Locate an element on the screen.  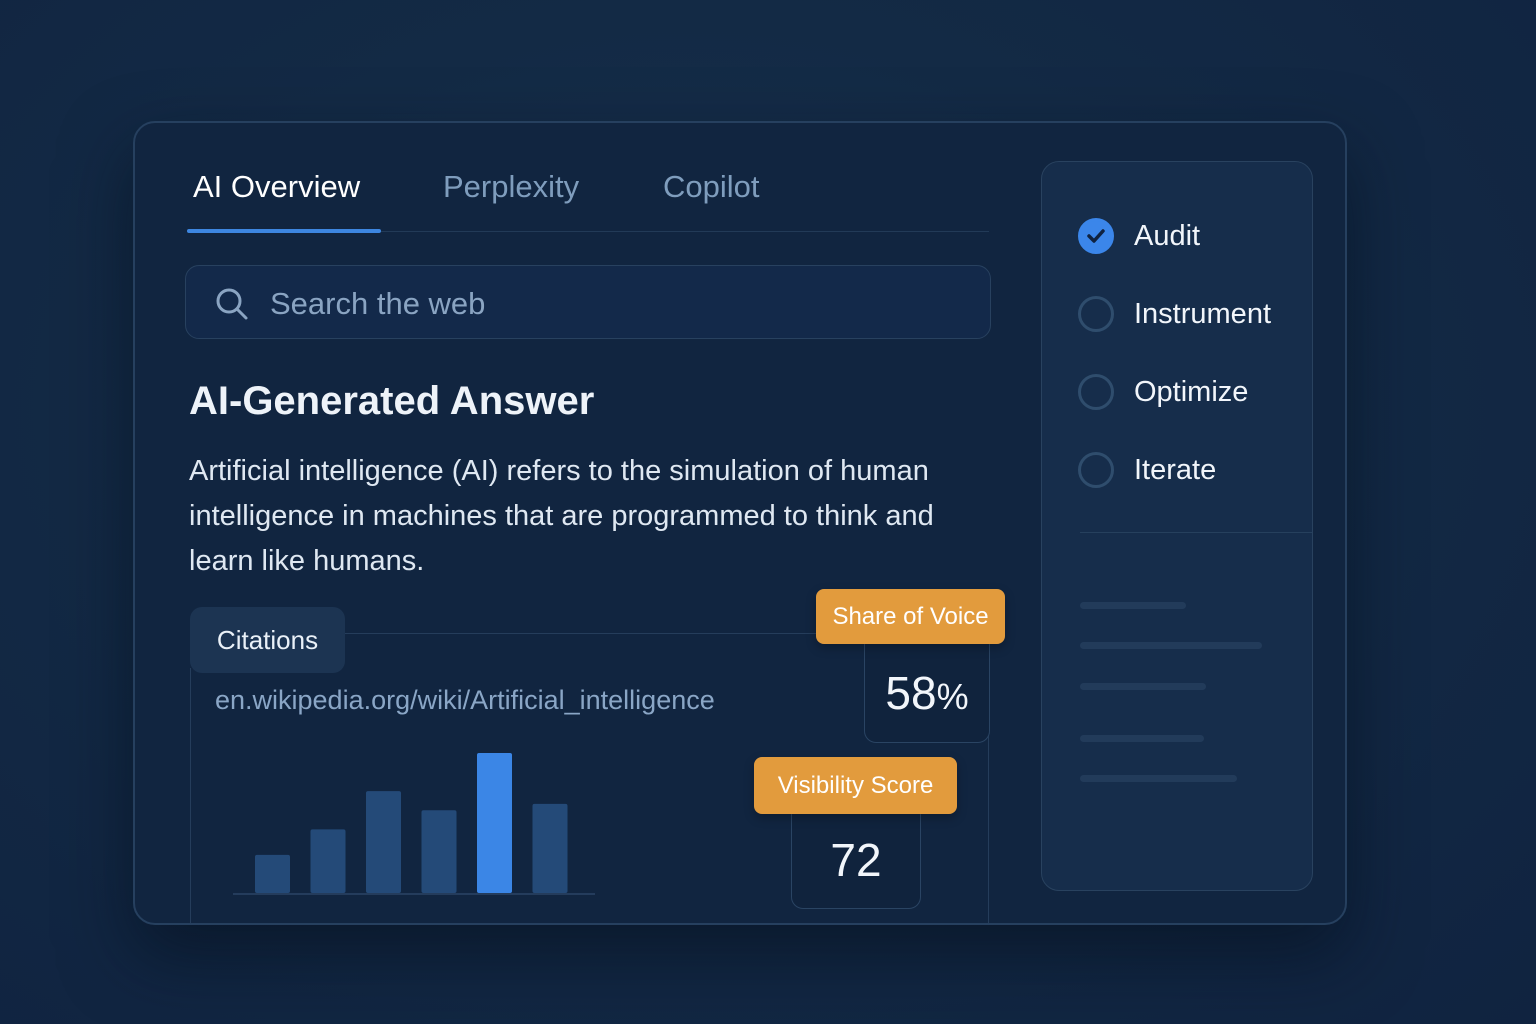
tab-copilot: Copilot is located at coordinates (711, 187).